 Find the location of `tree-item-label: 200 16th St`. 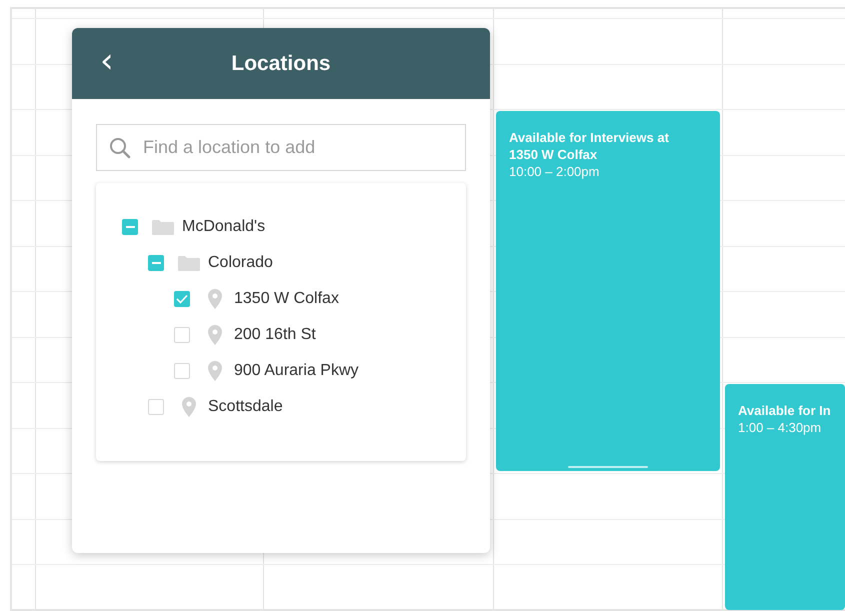

tree-item-label: 200 16th St is located at coordinates (275, 335).